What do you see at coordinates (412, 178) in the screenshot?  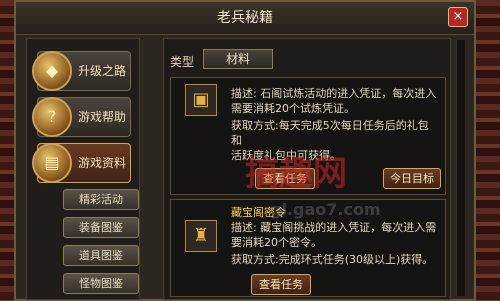 I see `daily-goal-button: 今日目标` at bounding box center [412, 178].